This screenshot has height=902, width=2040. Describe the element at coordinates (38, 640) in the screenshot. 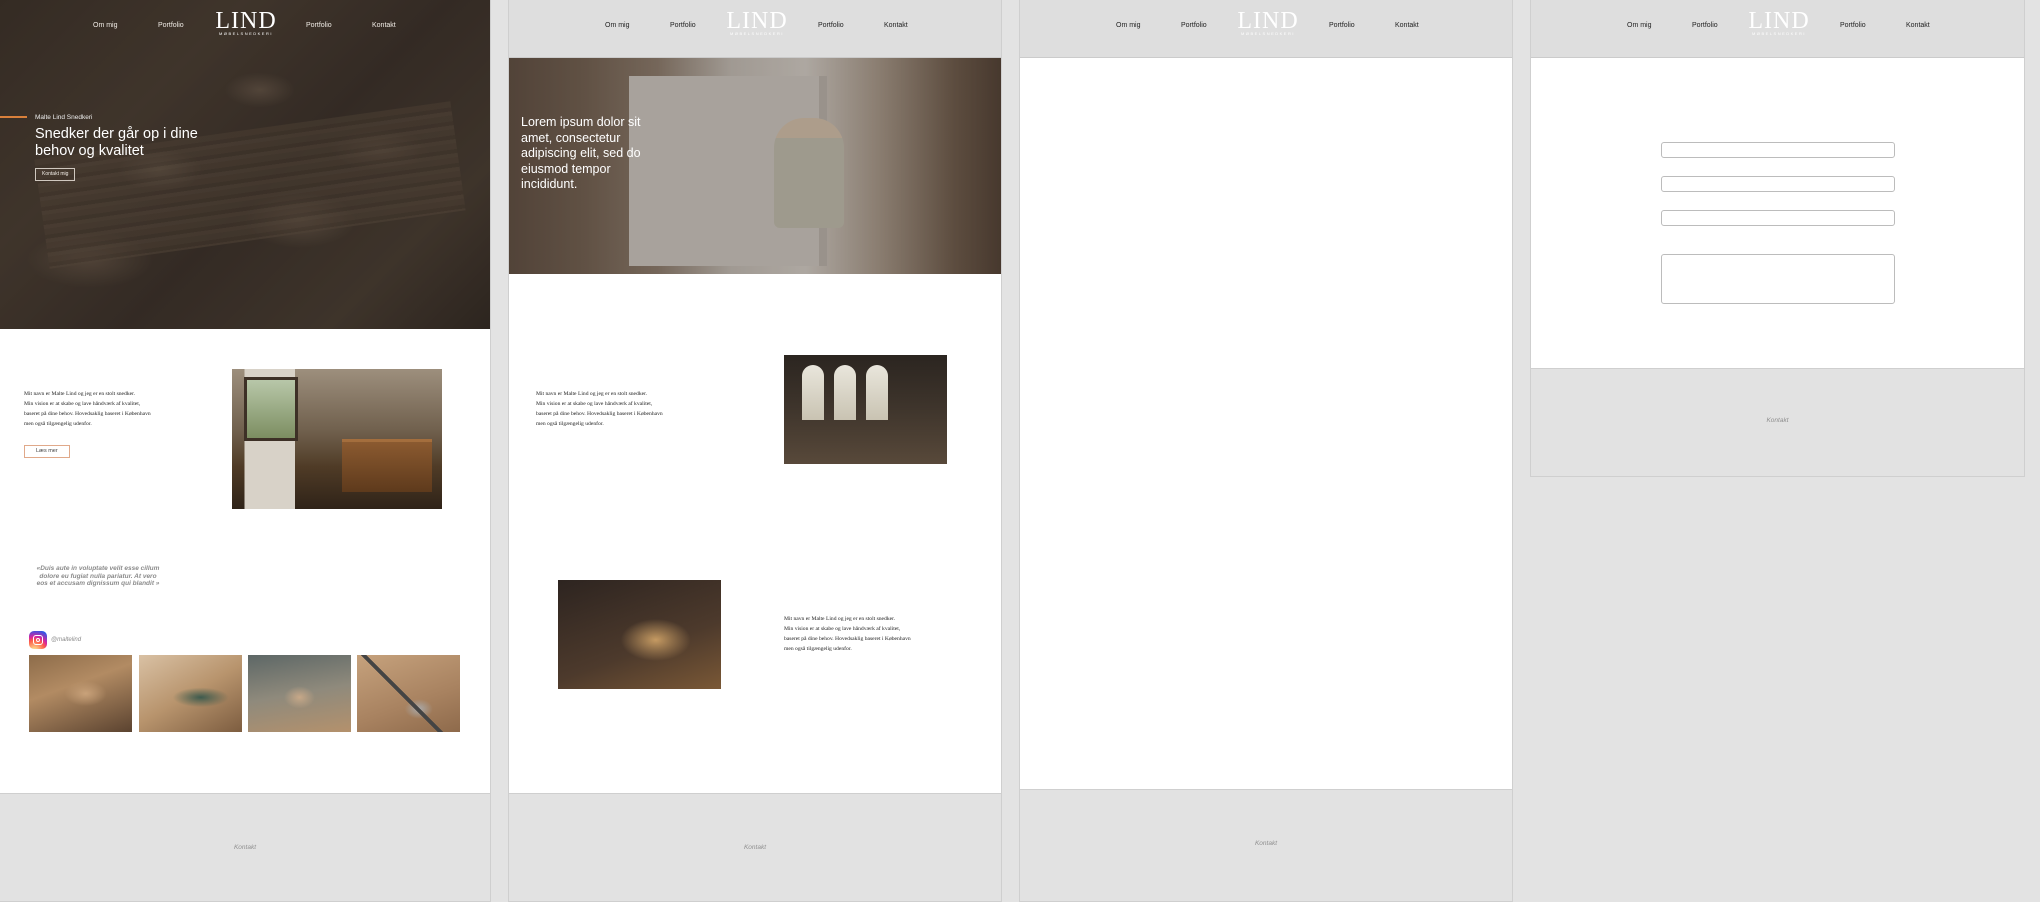

I see `instagram-icon` at that location.